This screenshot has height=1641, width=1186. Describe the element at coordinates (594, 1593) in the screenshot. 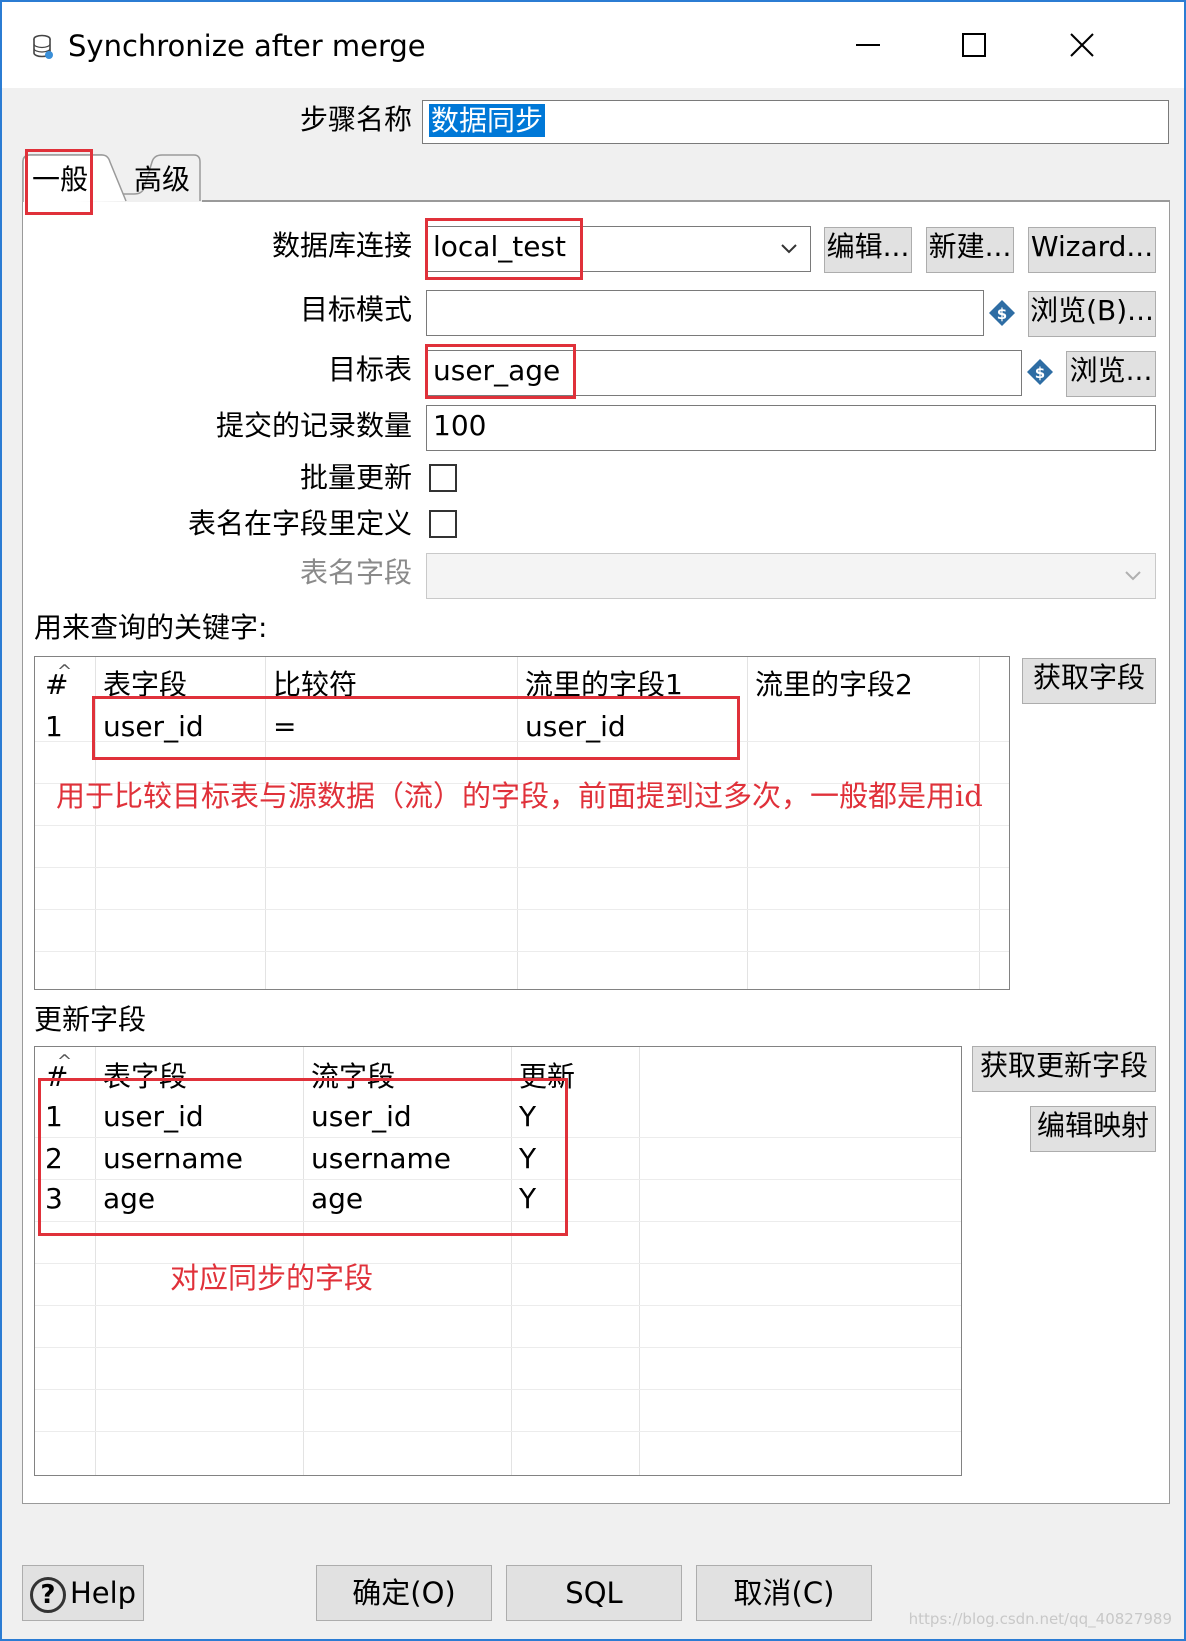

I see `sql-button: SQL` at that location.